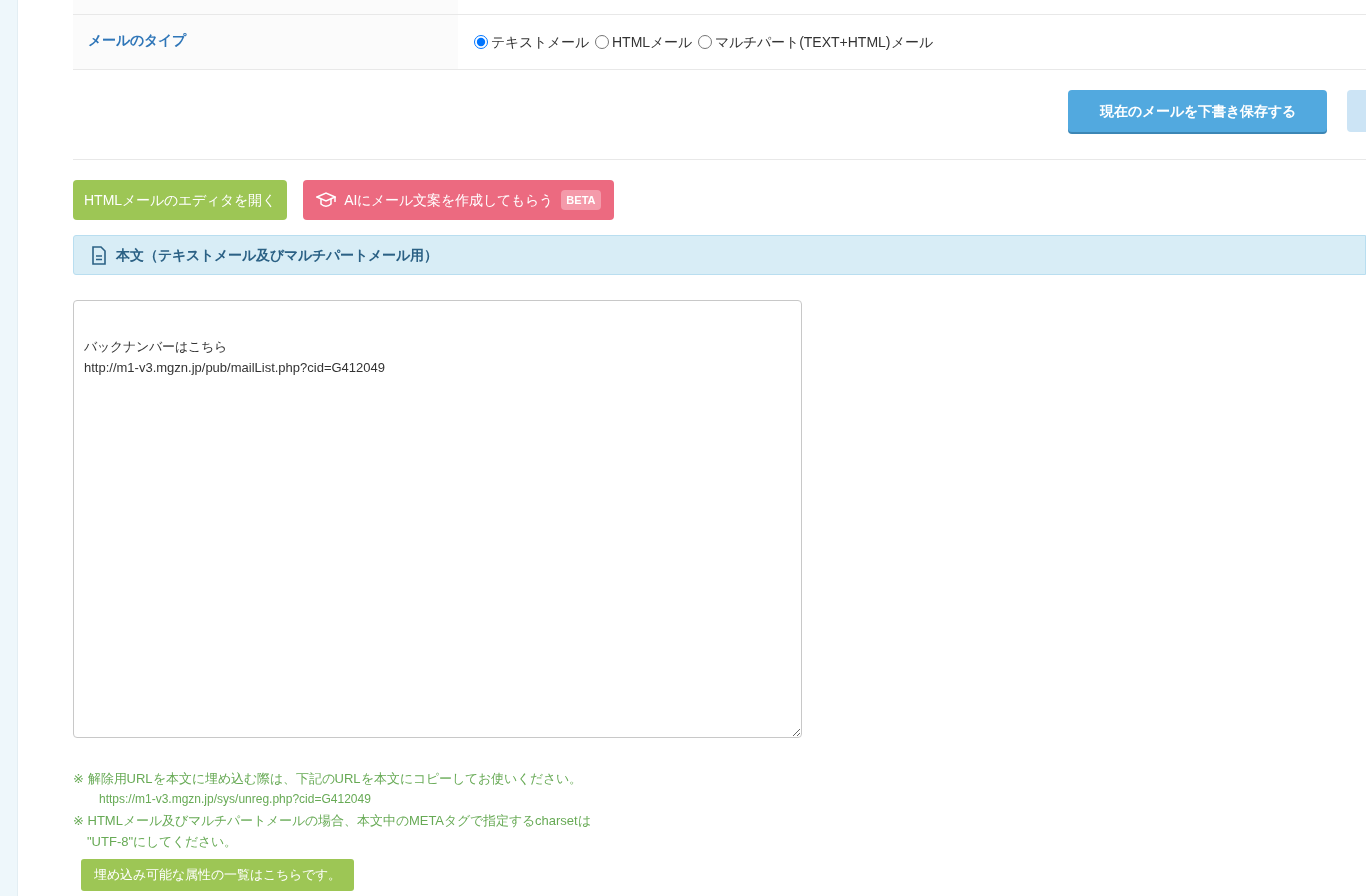  What do you see at coordinates (540, 42) in the screenshot?
I see `radio-label: テキストメール` at bounding box center [540, 42].